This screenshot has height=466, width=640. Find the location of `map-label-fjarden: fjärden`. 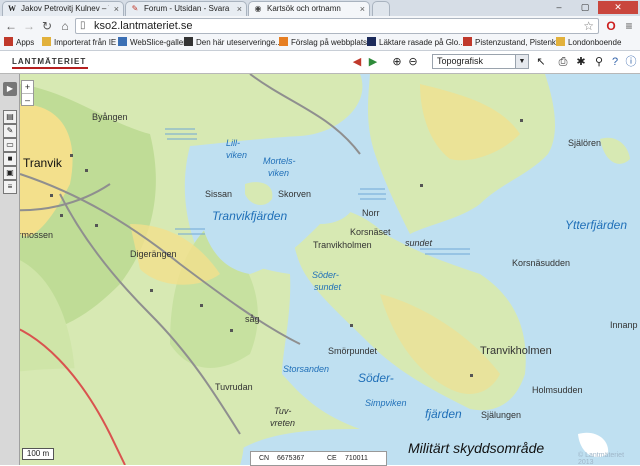

map-label-fjarden: fjärden is located at coordinates (443, 414).